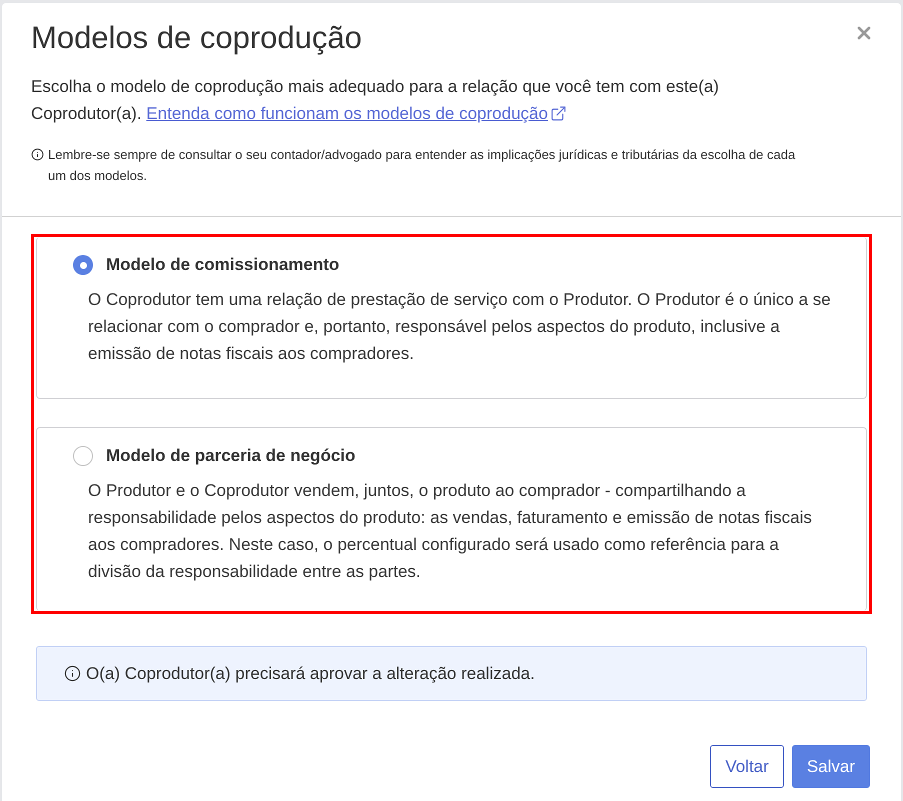 The height and width of the screenshot is (801, 903). I want to click on help-link: Entenda como funcionam os modelos de coprodução, so click(356, 113).